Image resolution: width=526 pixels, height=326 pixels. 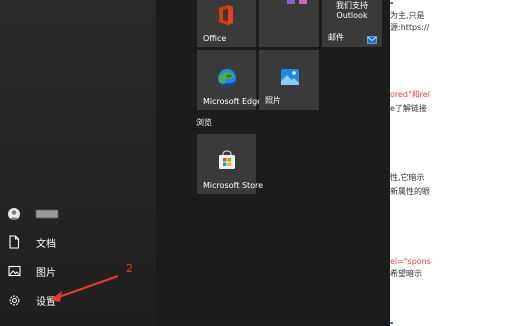 I want to click on tile-photos: 照片, so click(x=289, y=80).